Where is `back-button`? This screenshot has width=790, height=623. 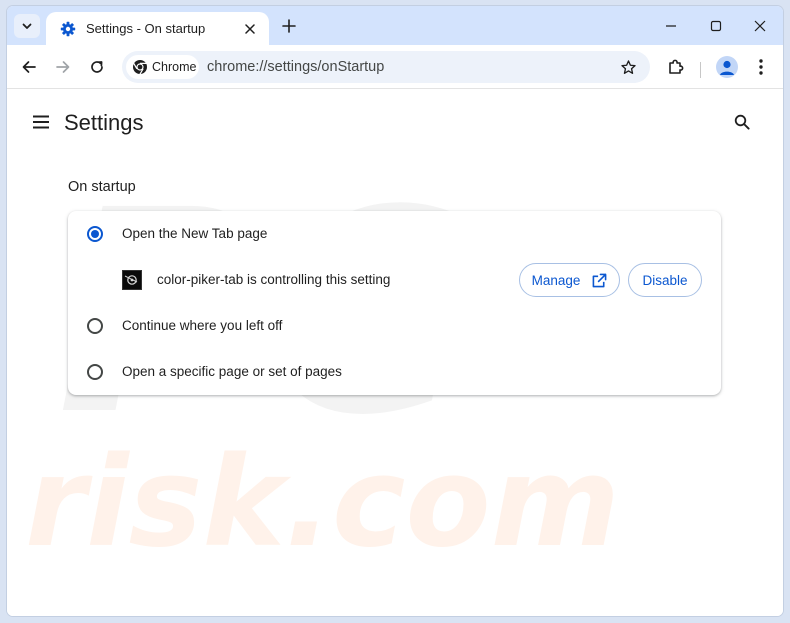 back-button is located at coordinates (29, 67).